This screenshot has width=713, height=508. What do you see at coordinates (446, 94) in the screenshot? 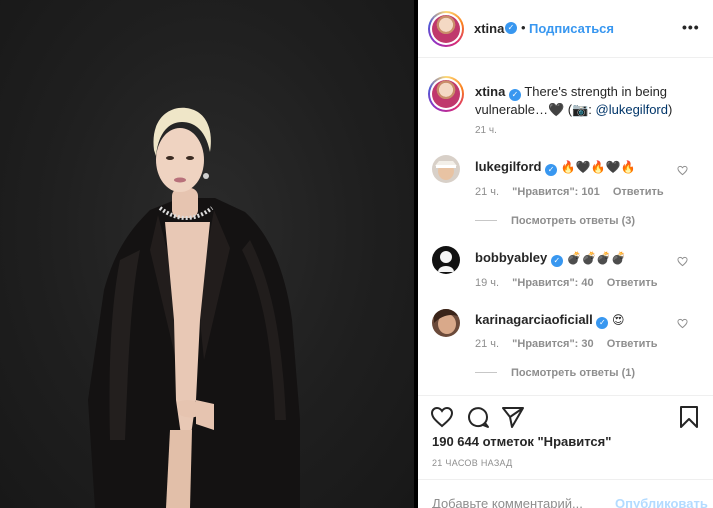
I see `caption-author-avatar` at bounding box center [446, 94].